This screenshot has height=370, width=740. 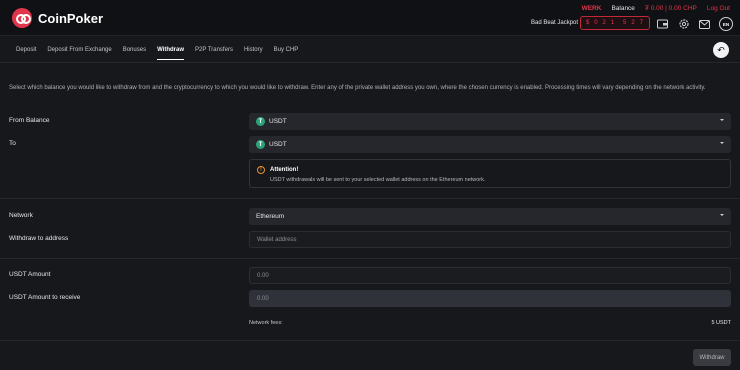 I want to click on mail-icon, so click(x=704, y=24).